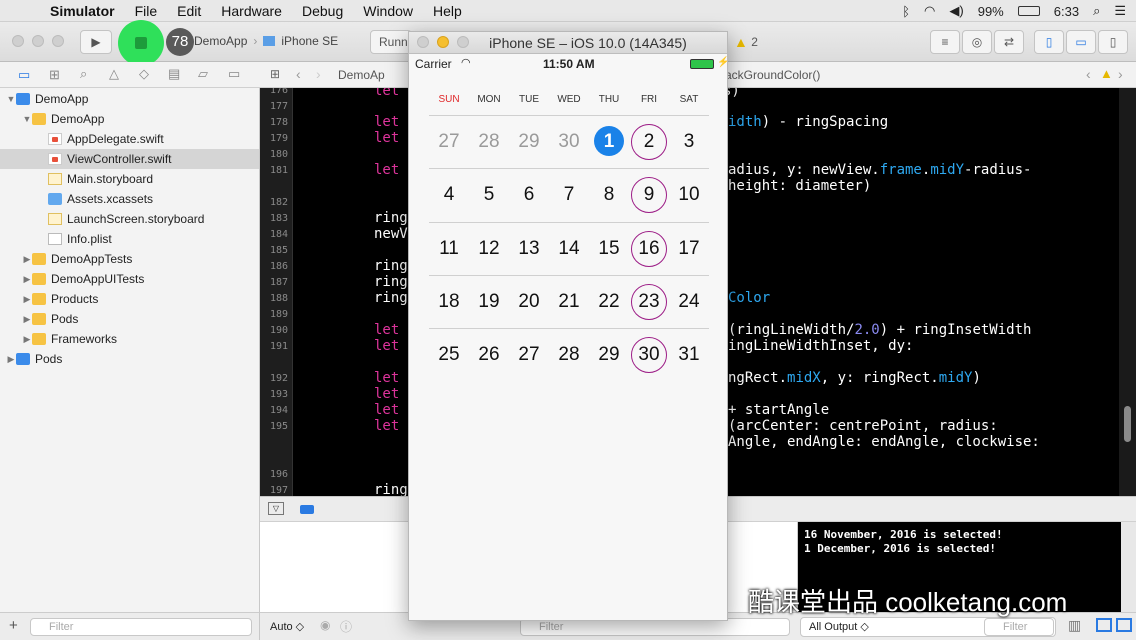 This screenshot has height=640, width=1136. What do you see at coordinates (129, 219) in the screenshot?
I see `navigator-item: LaunchScreen.storyboard` at bounding box center [129, 219].